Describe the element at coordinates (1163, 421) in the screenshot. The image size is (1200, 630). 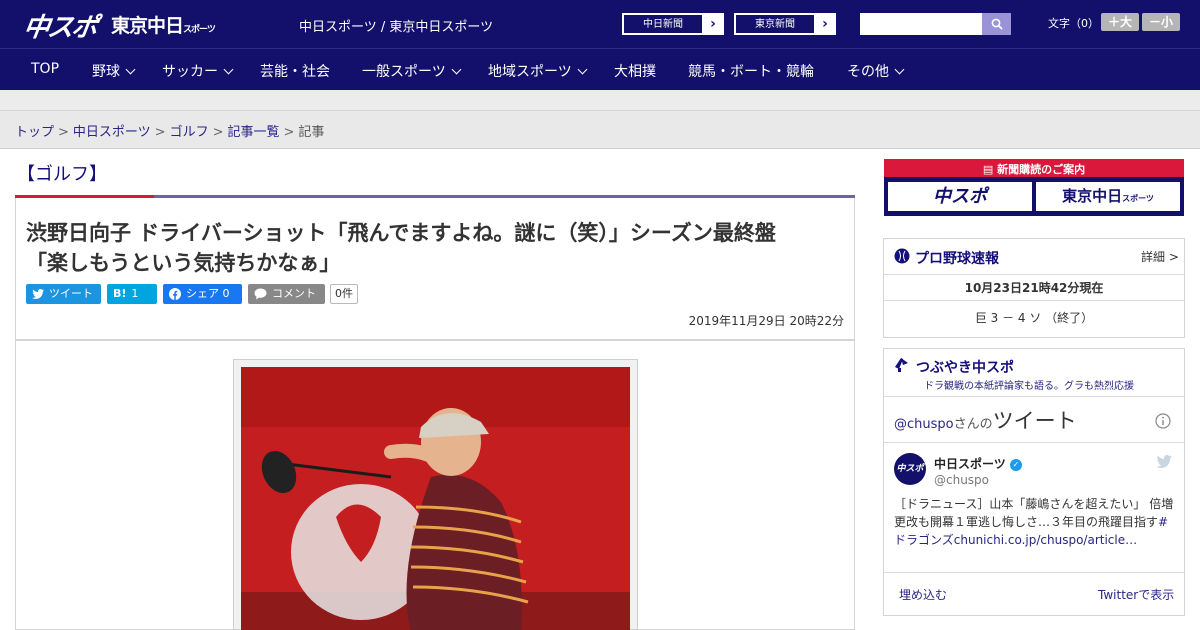
I see `info-icon` at that location.